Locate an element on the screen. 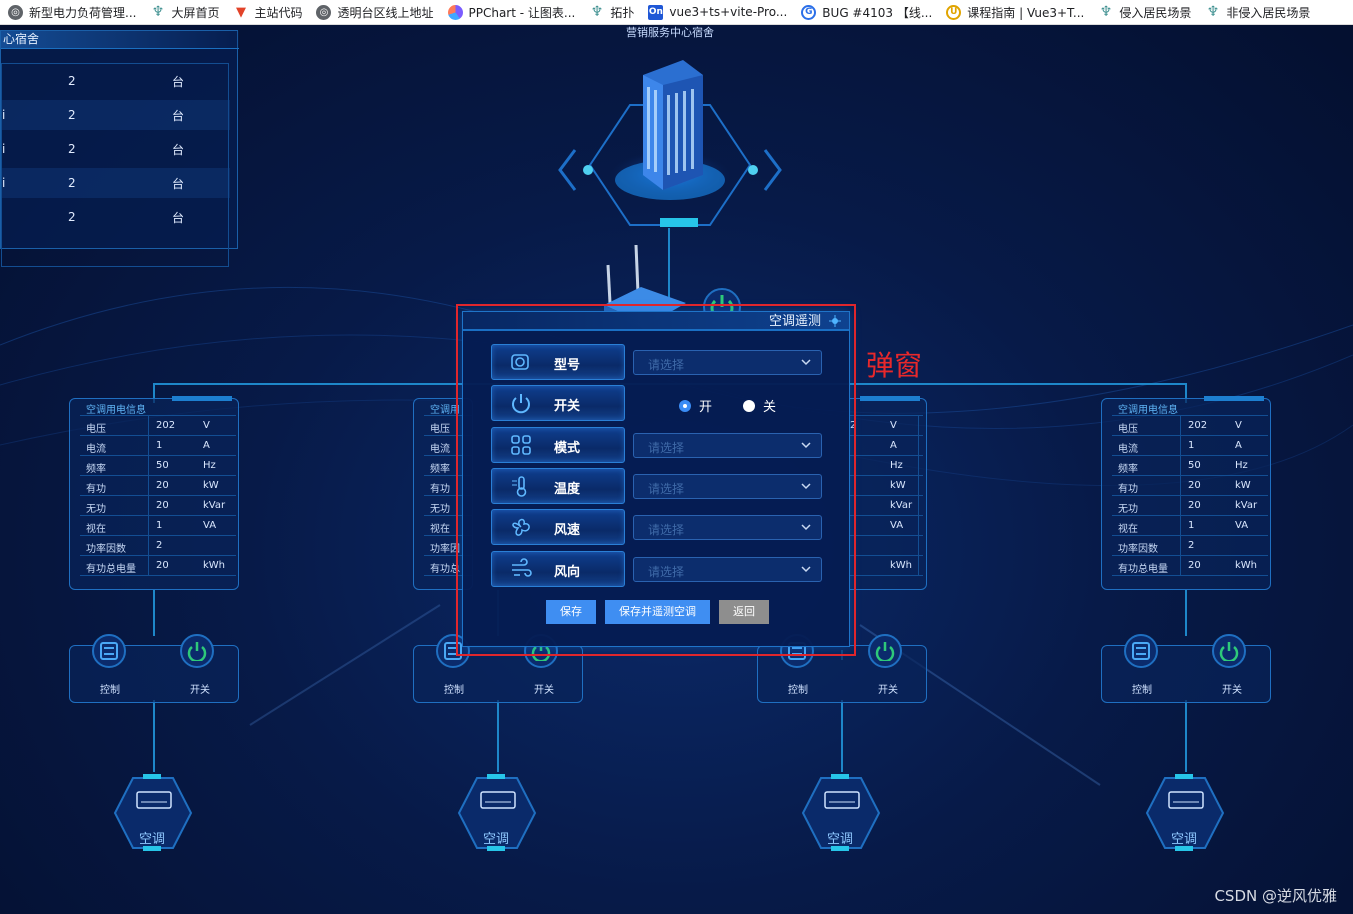 The width and height of the screenshot is (1353, 914). bookmark-4: ◎ 透明台区线上地址 is located at coordinates (373, 12).